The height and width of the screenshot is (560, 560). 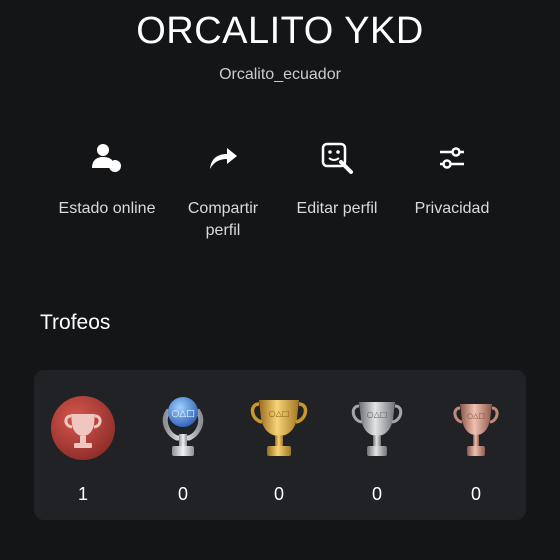 What do you see at coordinates (279, 428) in the screenshot?
I see `gold-trophy-icon: ○△□` at bounding box center [279, 428].